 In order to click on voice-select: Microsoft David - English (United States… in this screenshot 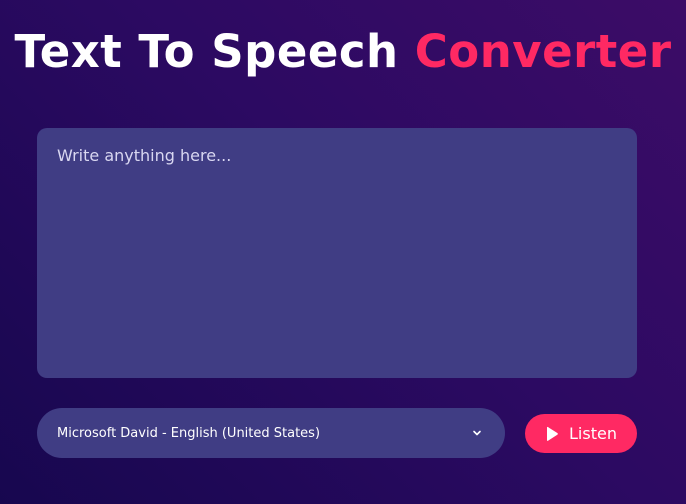, I will do `click(271, 433)`.